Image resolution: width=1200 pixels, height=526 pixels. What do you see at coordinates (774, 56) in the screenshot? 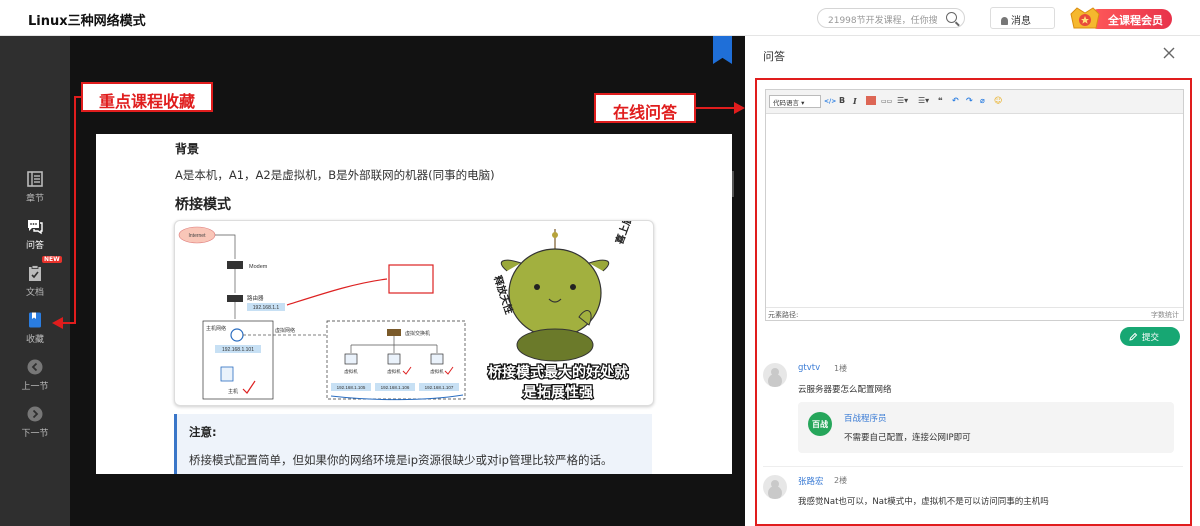
I see `panel-title: 问答` at bounding box center [774, 56].